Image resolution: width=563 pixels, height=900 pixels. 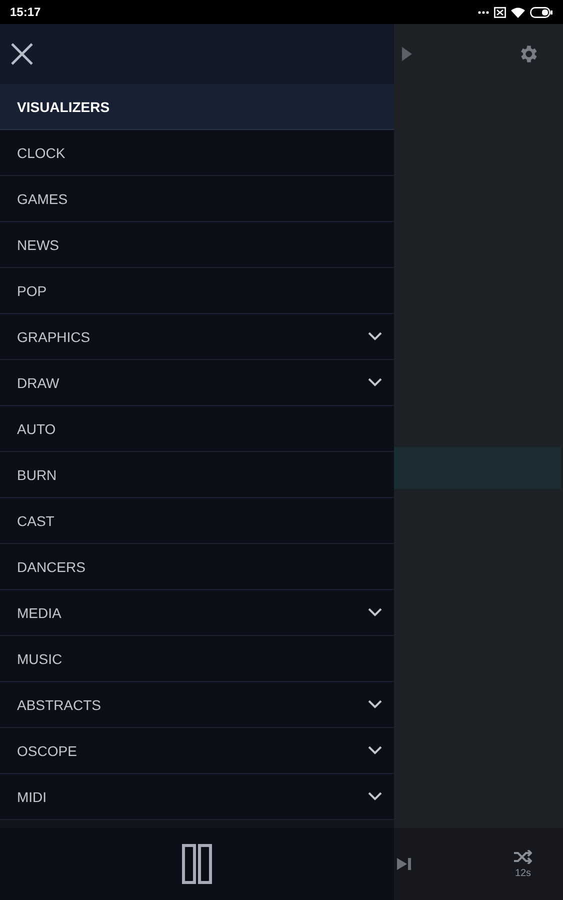 I want to click on status-time: 15:17, so click(x=25, y=12).